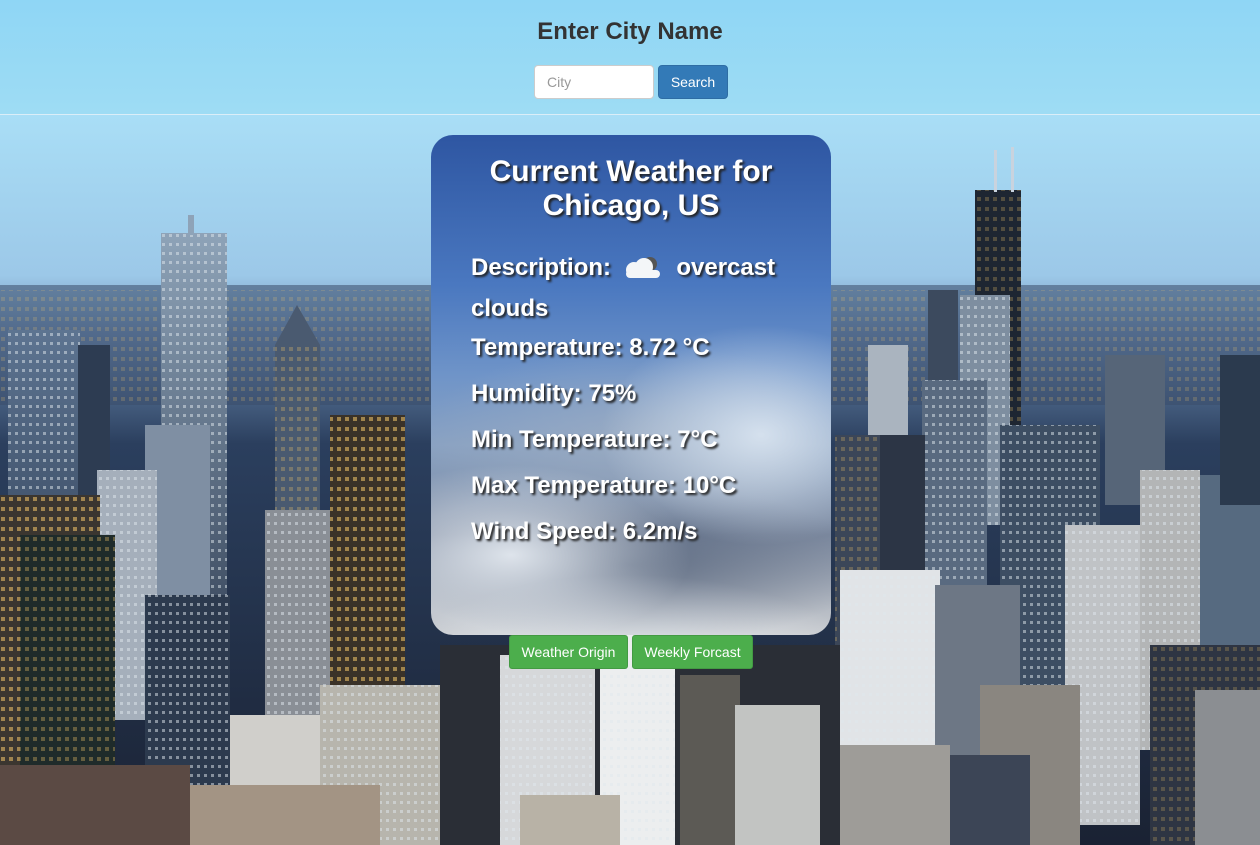 The height and width of the screenshot is (845, 1260). Describe the element at coordinates (594, 439) in the screenshot. I see `min-temperature-row: Min Temperature: 7°C` at that location.